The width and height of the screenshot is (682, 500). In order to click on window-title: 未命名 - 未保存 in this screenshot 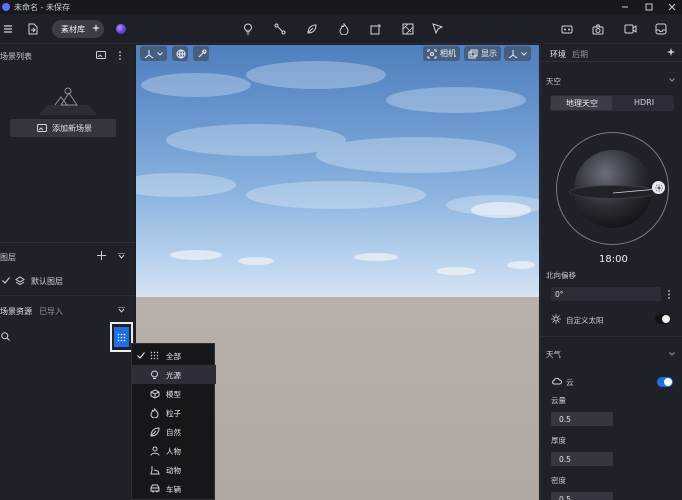, I will do `click(42, 7)`.